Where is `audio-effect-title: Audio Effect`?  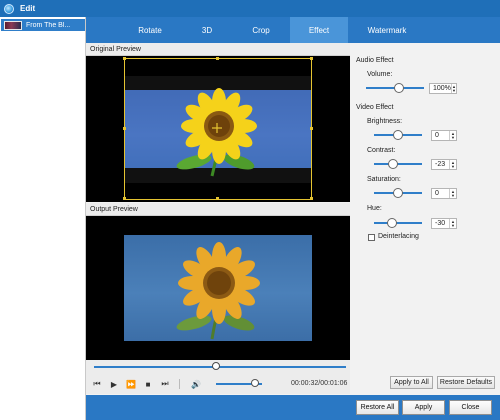
audio-effect-title: Audio Effect is located at coordinates (375, 60).